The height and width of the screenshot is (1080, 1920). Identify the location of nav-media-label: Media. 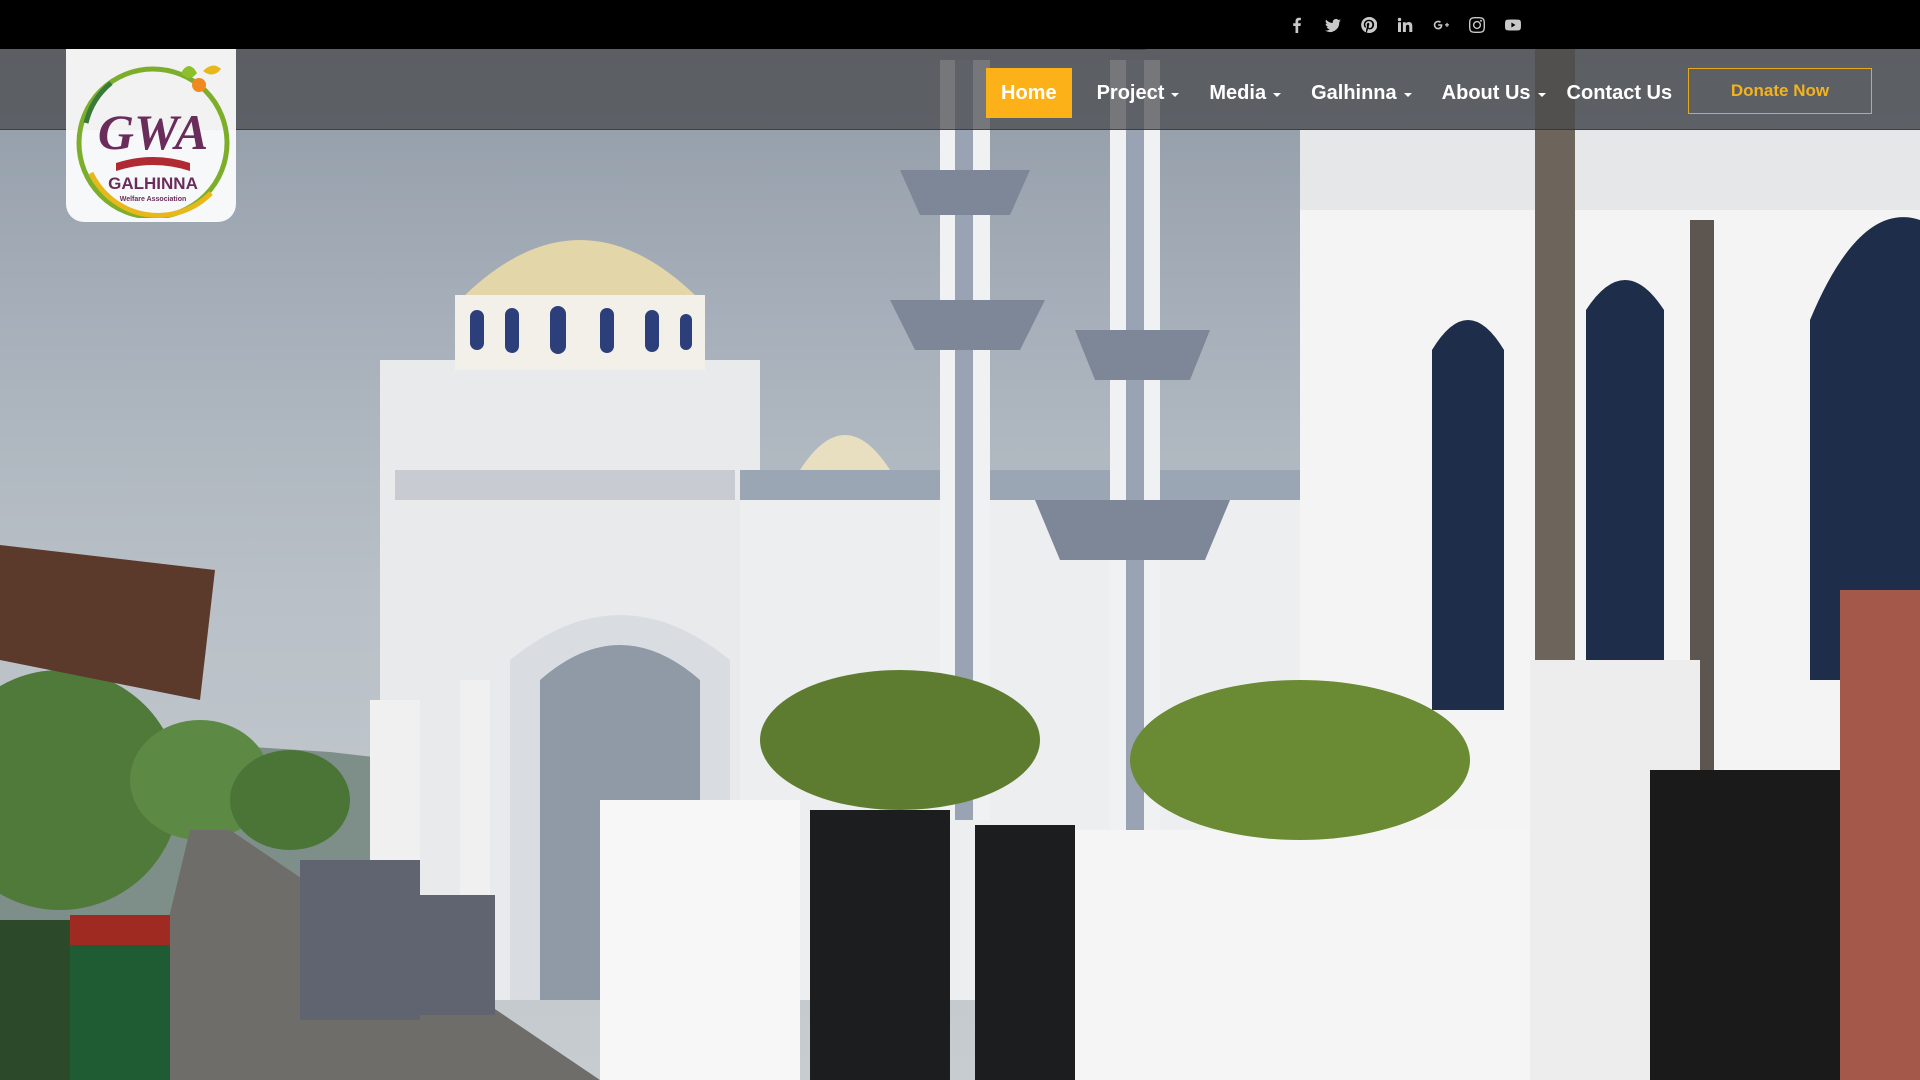
(1238, 92).